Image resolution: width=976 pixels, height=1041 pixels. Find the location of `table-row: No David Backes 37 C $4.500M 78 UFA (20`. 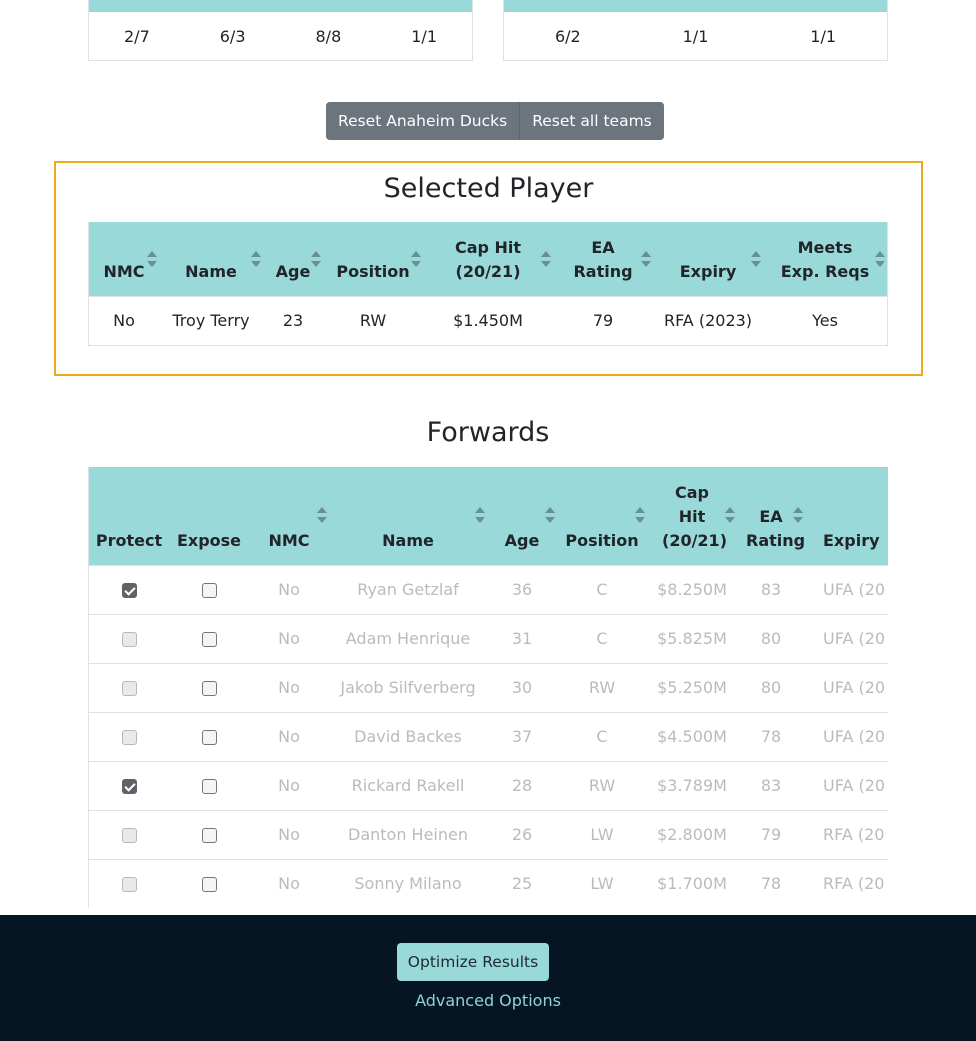

table-row: No David Backes 37 C $4.500M 78 UFA (20 is located at coordinates (488, 736).